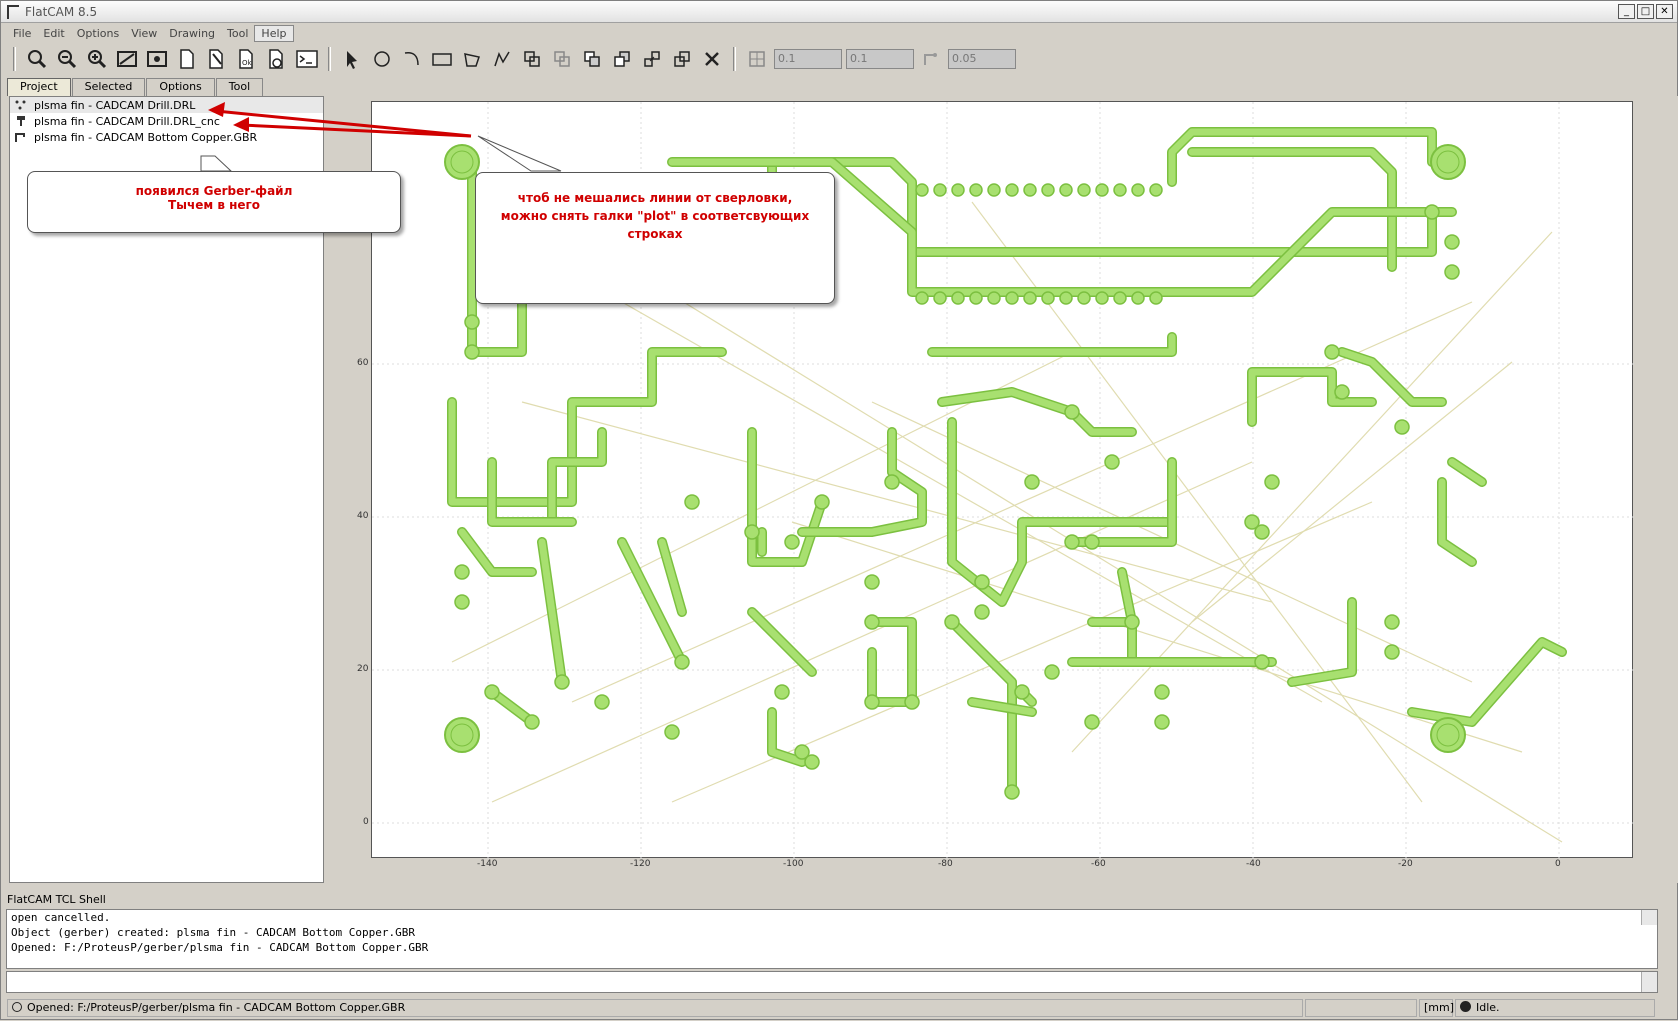 The image size is (1678, 1021). What do you see at coordinates (366, 822) in the screenshot?
I see `y-tick-label: 0` at bounding box center [366, 822].